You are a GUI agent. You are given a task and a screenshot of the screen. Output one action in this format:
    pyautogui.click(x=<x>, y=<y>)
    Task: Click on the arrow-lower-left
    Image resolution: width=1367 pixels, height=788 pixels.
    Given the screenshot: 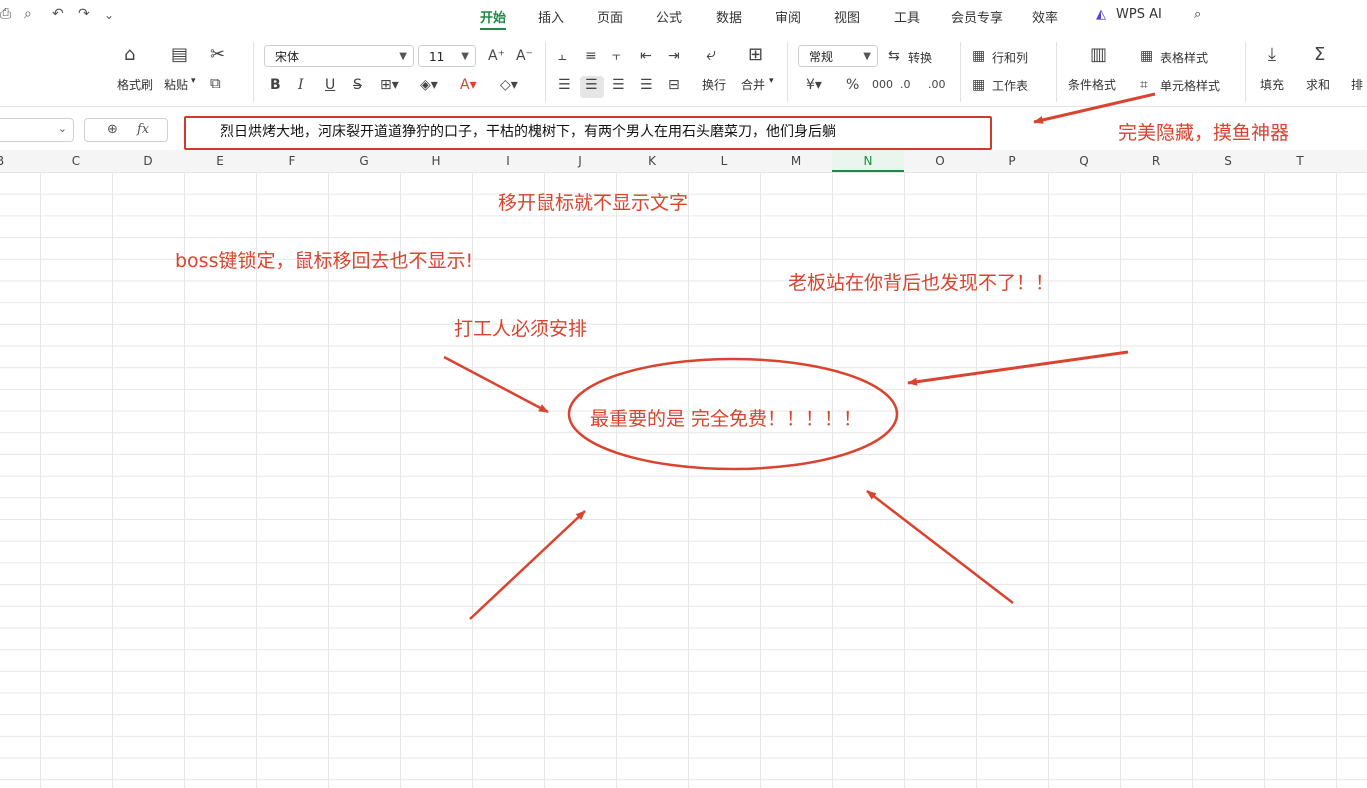 What is the action you would take?
    pyautogui.click(x=527, y=565)
    